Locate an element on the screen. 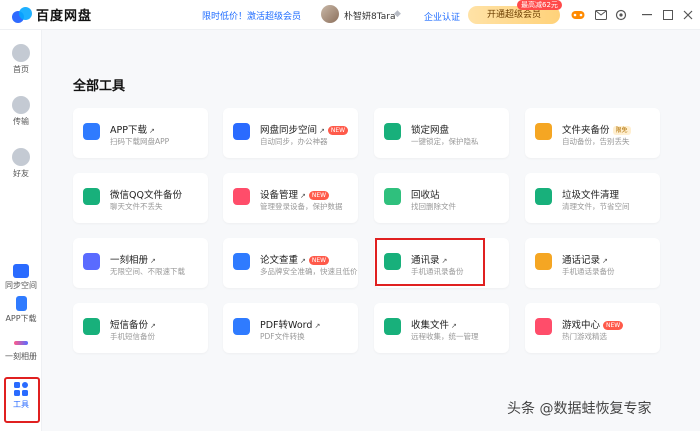 This screenshot has height=431, width=700. tool-tag-badge: 限免 is located at coordinates (621, 130).